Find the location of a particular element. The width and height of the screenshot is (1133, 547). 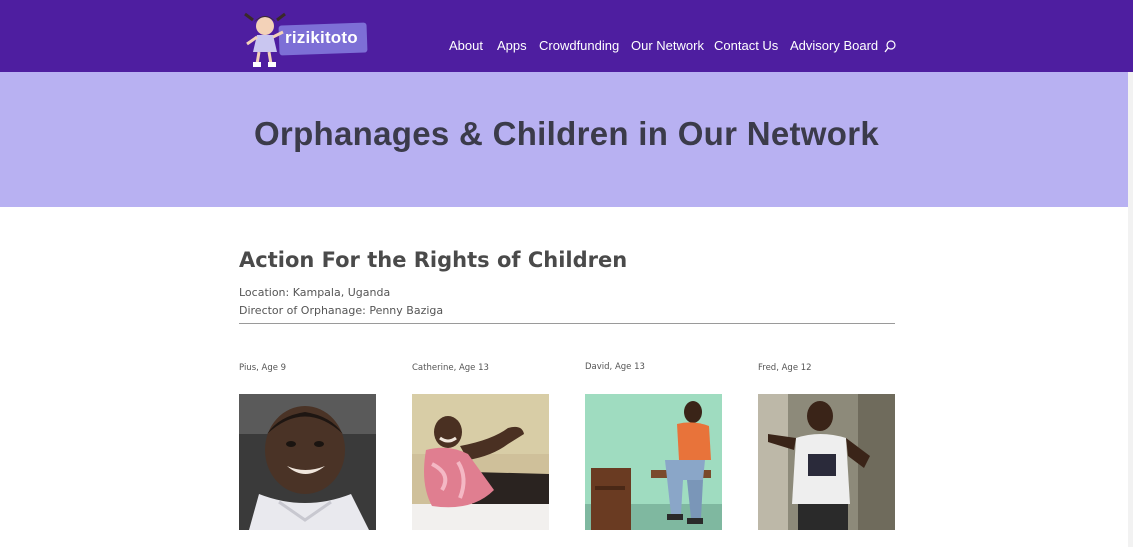

child-label-pius: Pius, Age 9 is located at coordinates (263, 368).